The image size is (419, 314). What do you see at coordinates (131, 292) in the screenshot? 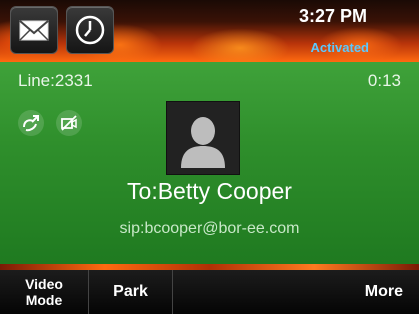
I see `park-softkey: Park` at bounding box center [131, 292].